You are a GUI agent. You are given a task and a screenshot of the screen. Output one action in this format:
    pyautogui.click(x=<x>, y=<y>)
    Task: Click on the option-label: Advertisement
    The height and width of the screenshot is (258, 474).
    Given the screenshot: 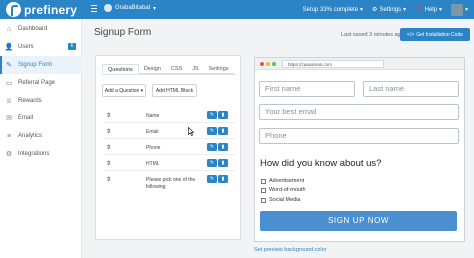 What is the action you would take?
    pyautogui.click(x=287, y=181)
    